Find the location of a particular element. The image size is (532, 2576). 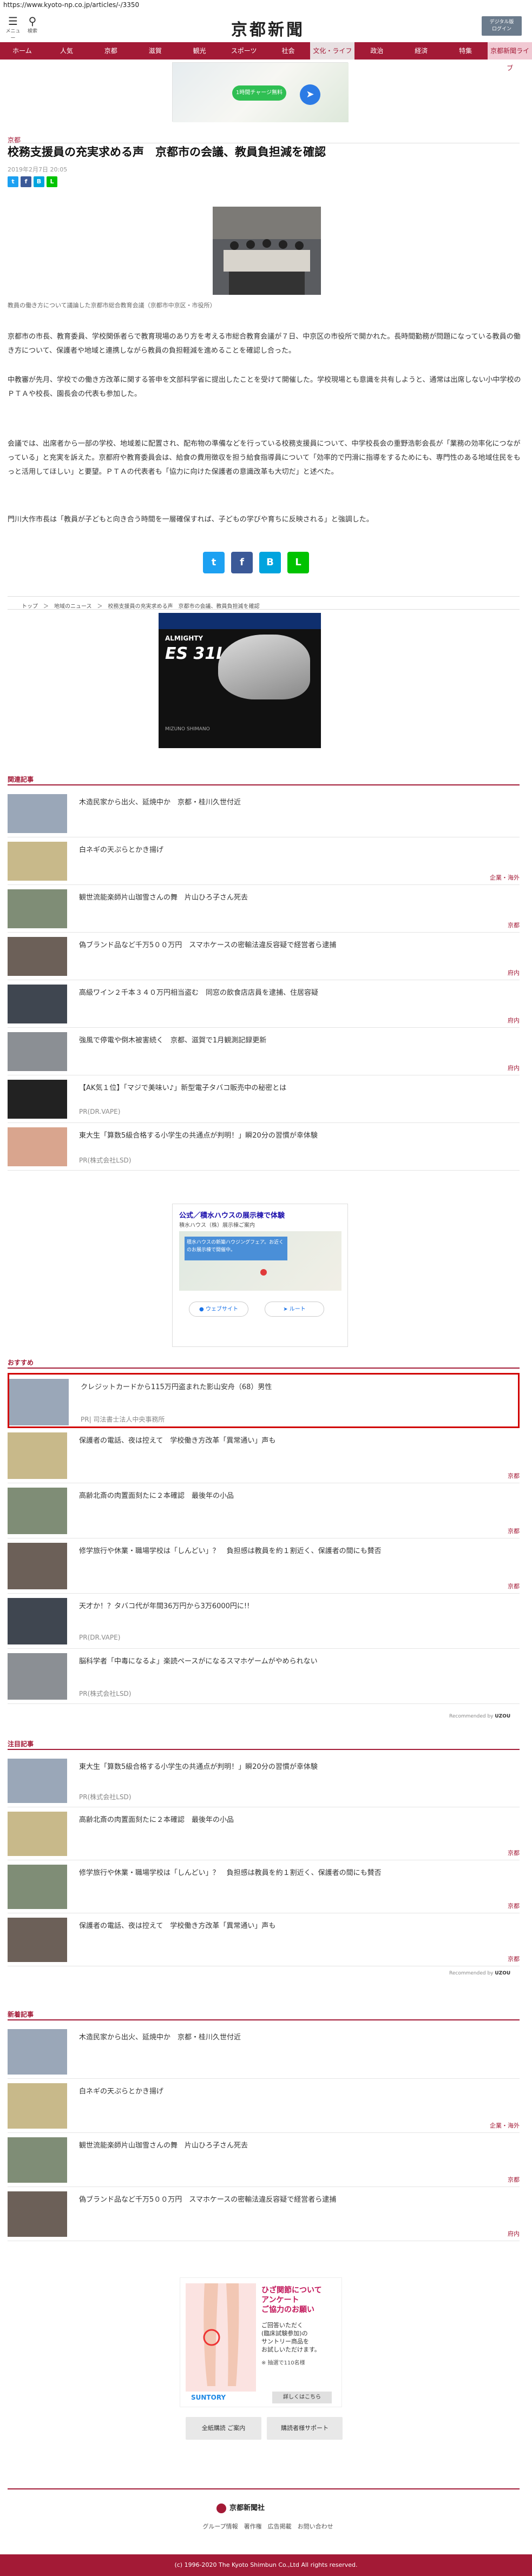

list-item: 白ネギの天ぷらとかき揚げ 企業・海外 is located at coordinates (264, 2106).